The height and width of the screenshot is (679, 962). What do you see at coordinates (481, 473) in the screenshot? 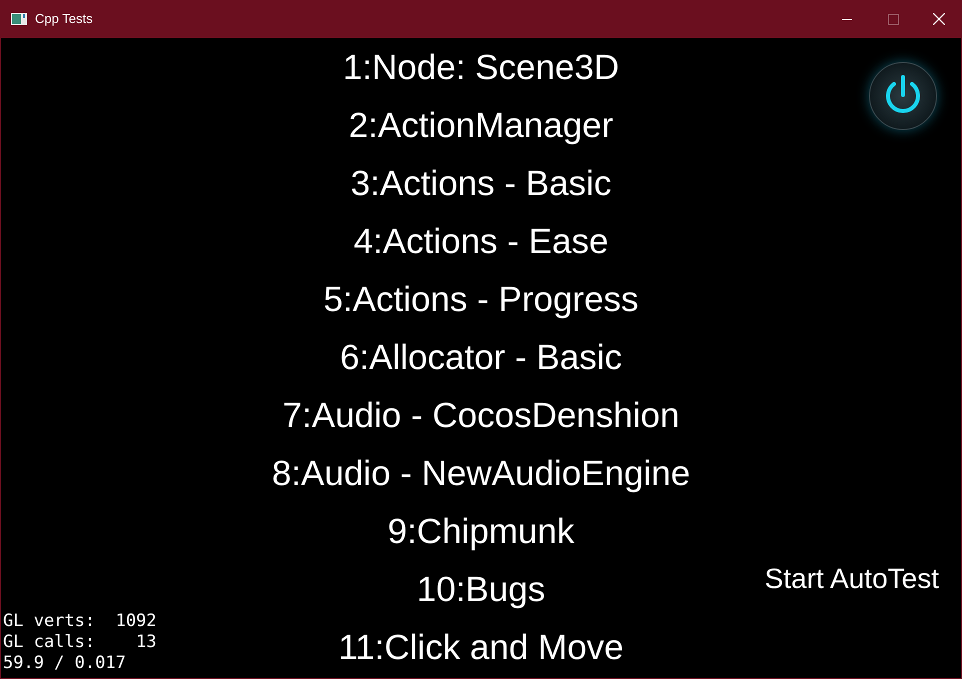
I see `menu-item: 8:Audio - NewAudioEngine` at bounding box center [481, 473].